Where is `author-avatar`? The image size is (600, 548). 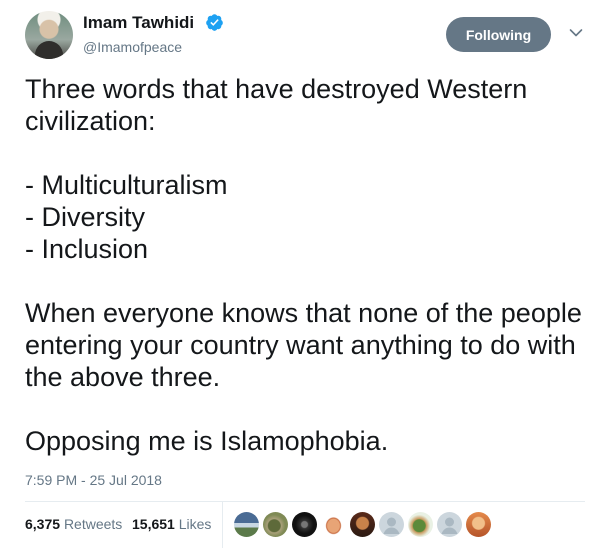 author-avatar is located at coordinates (49, 35).